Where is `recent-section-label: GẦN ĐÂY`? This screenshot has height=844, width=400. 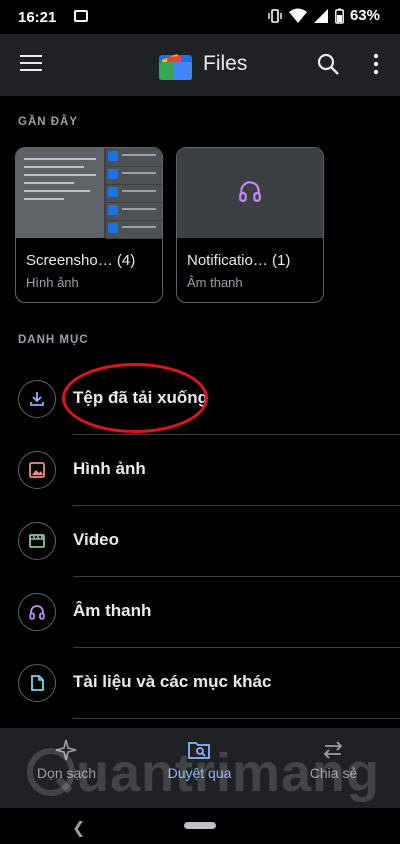 recent-section-label: GẦN ĐÂY is located at coordinates (48, 122).